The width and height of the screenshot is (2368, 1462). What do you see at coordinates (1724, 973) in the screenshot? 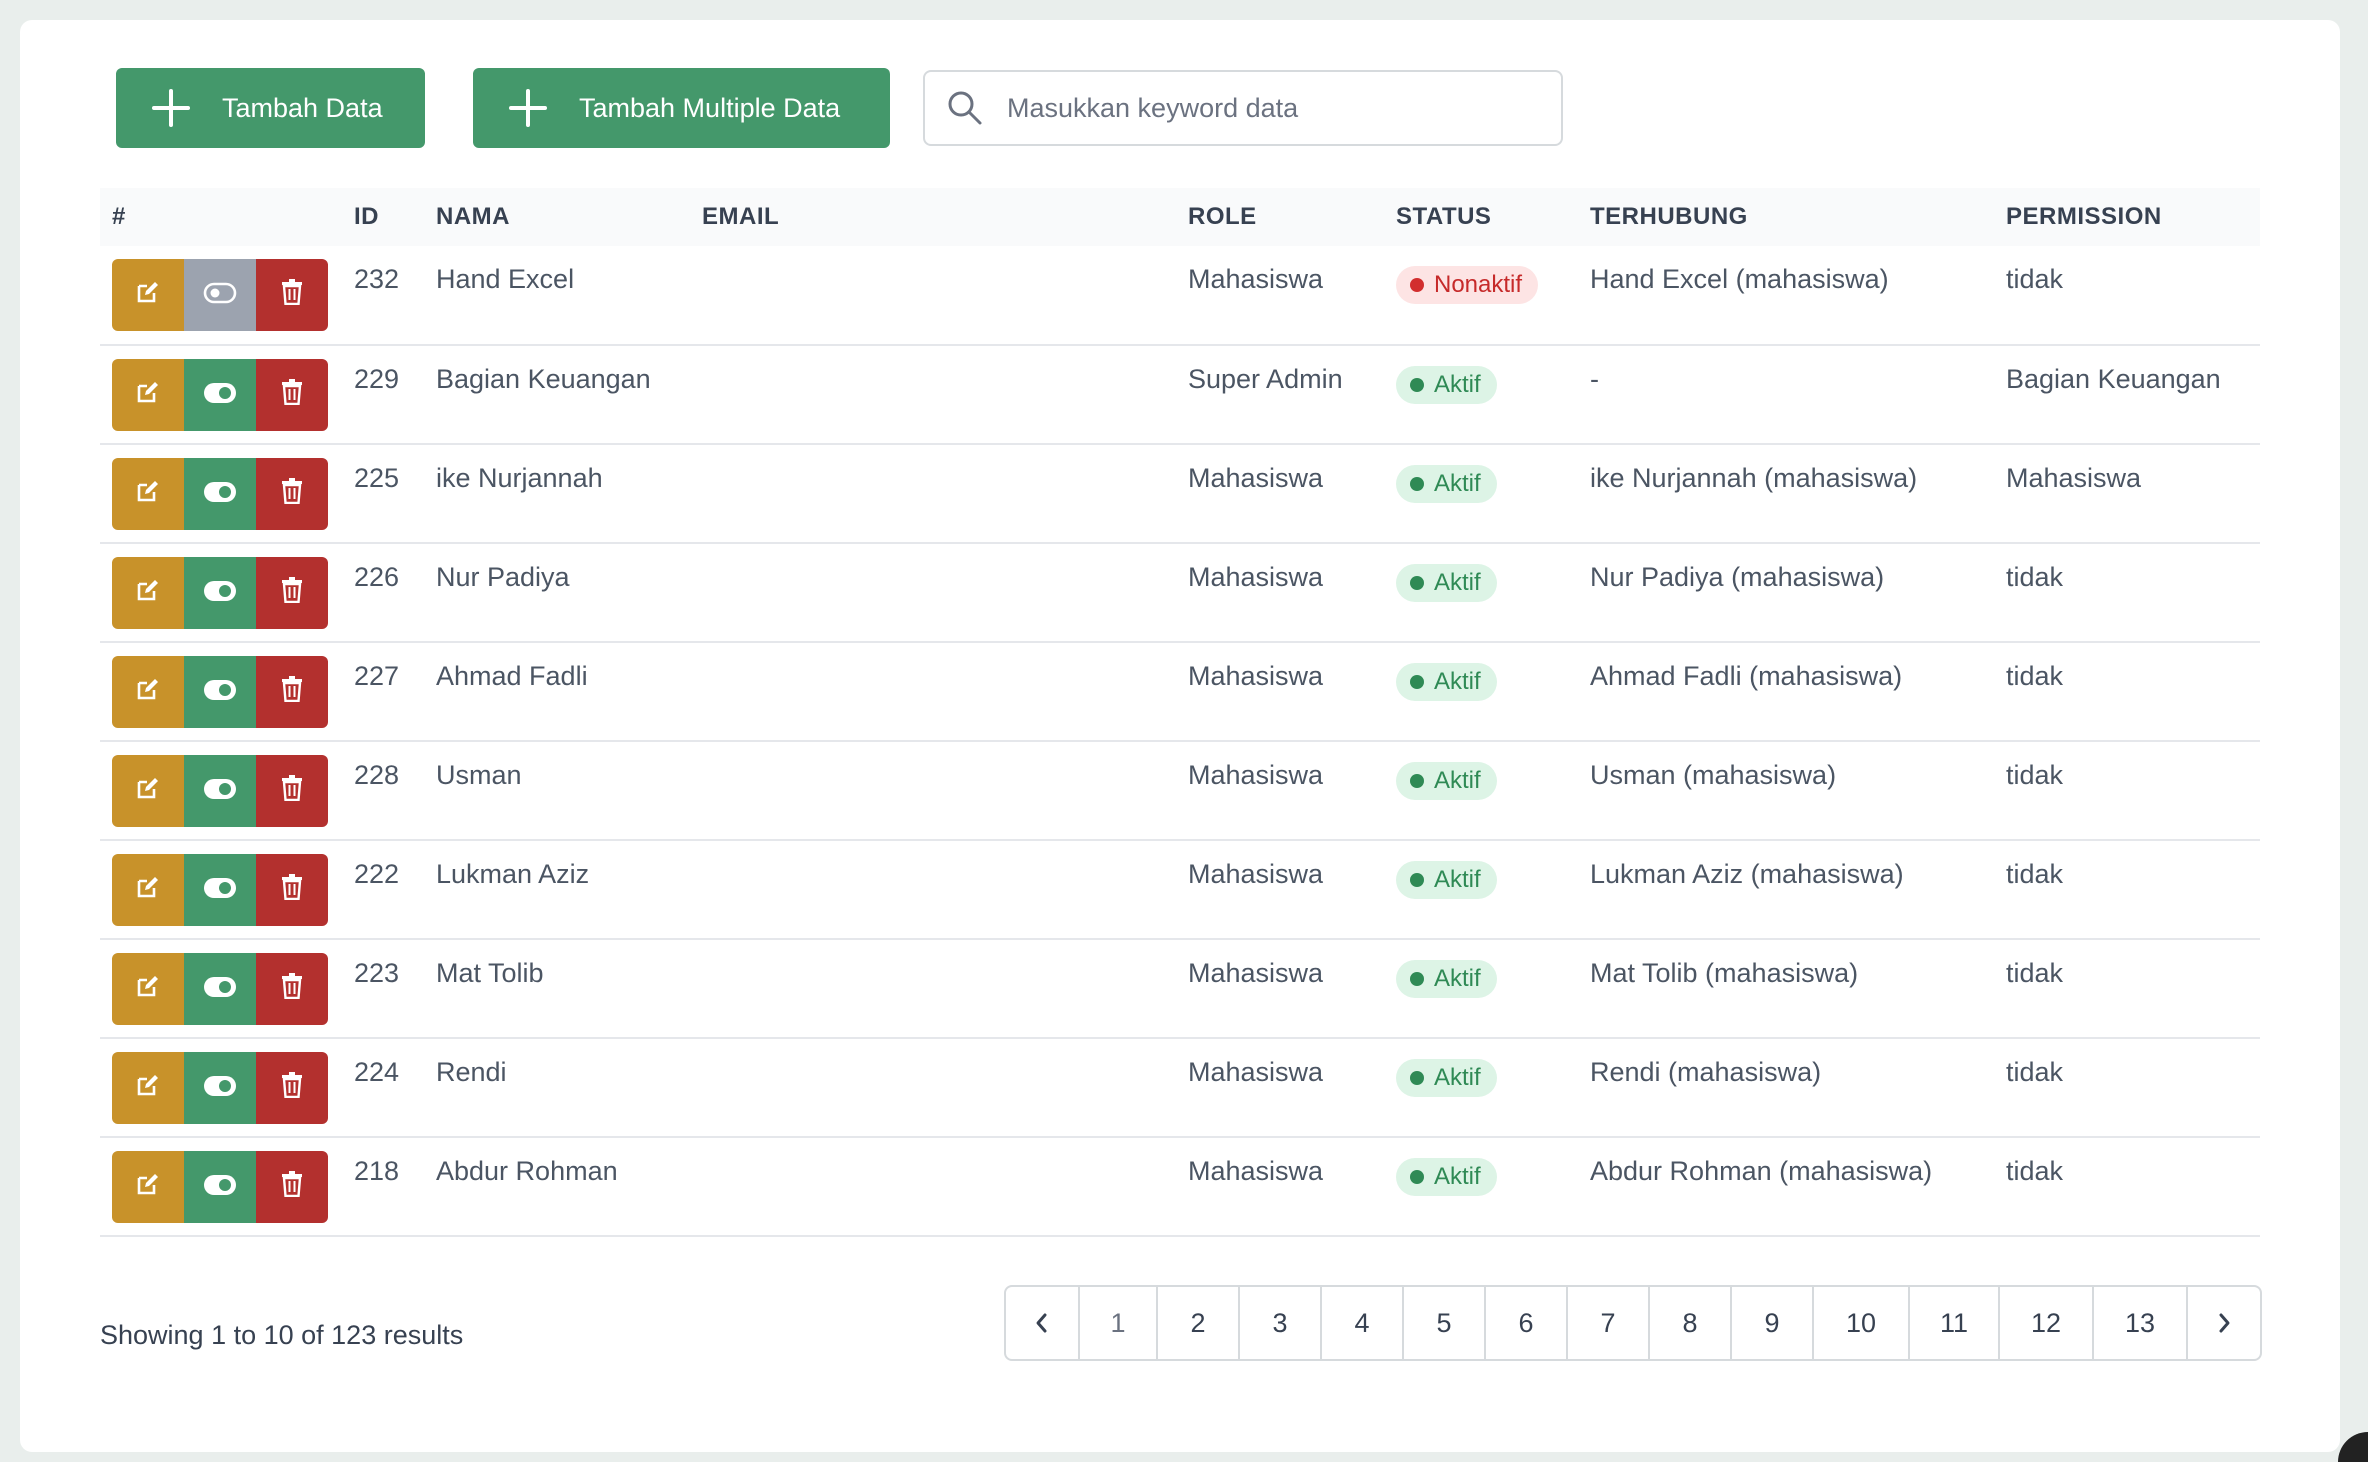
I see `cell-terhubung: Mat Tolib (mahasiswa)` at bounding box center [1724, 973].